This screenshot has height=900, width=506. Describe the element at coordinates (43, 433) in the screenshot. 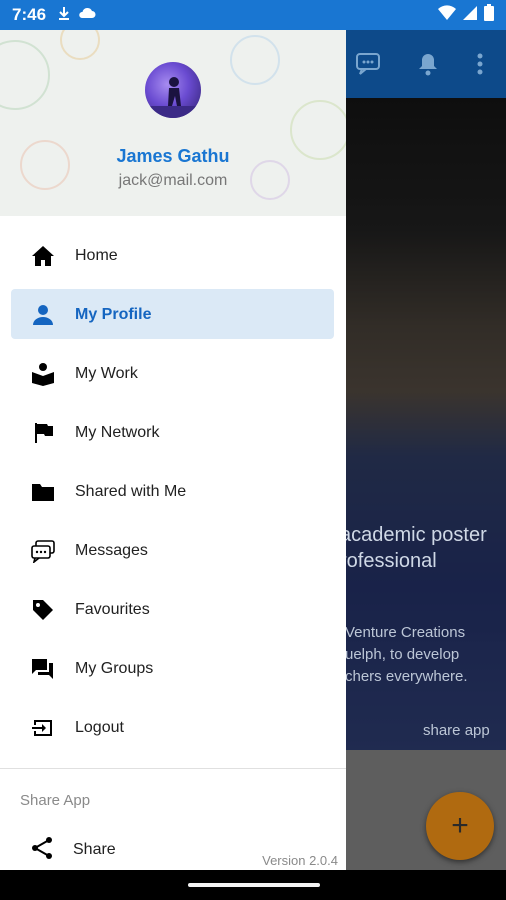

I see `flag-icon` at that location.